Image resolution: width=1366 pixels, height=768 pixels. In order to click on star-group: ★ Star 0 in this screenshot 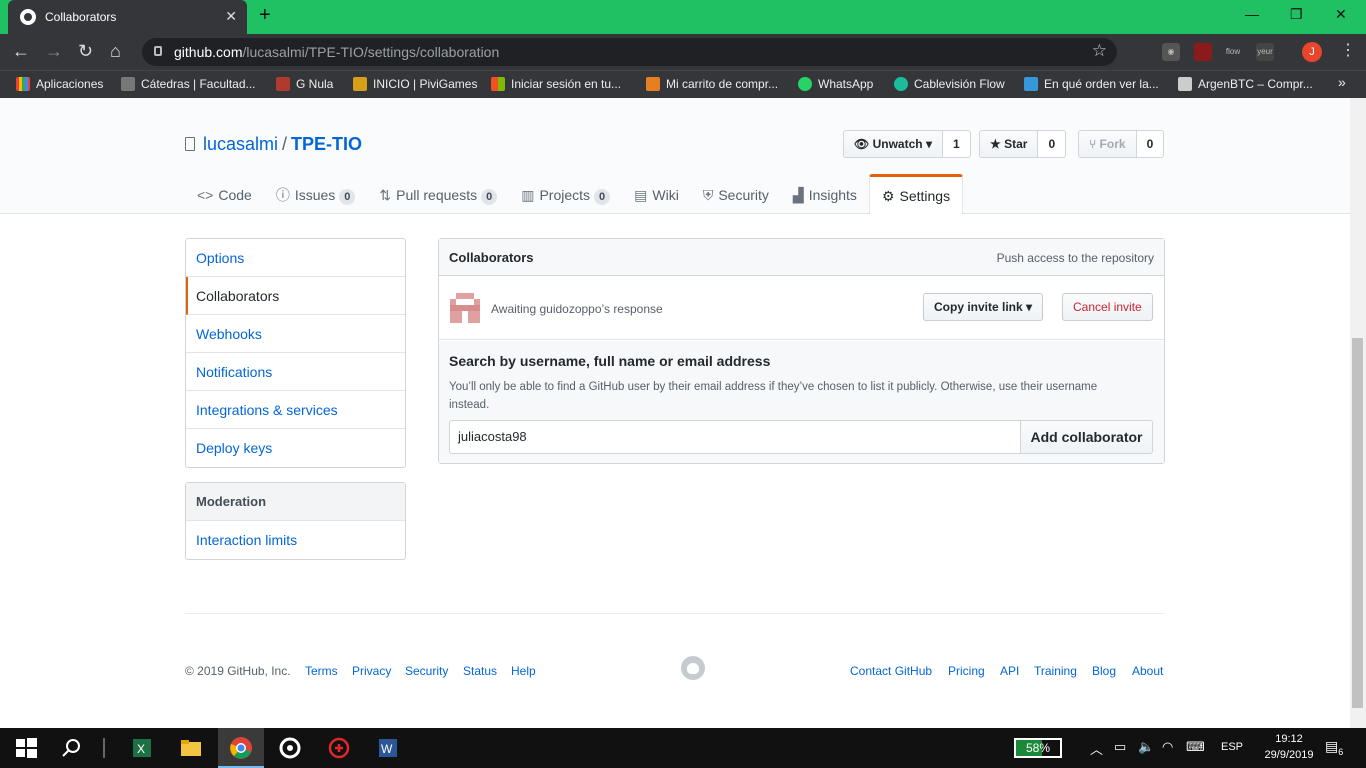, I will do `click(1023, 144)`.